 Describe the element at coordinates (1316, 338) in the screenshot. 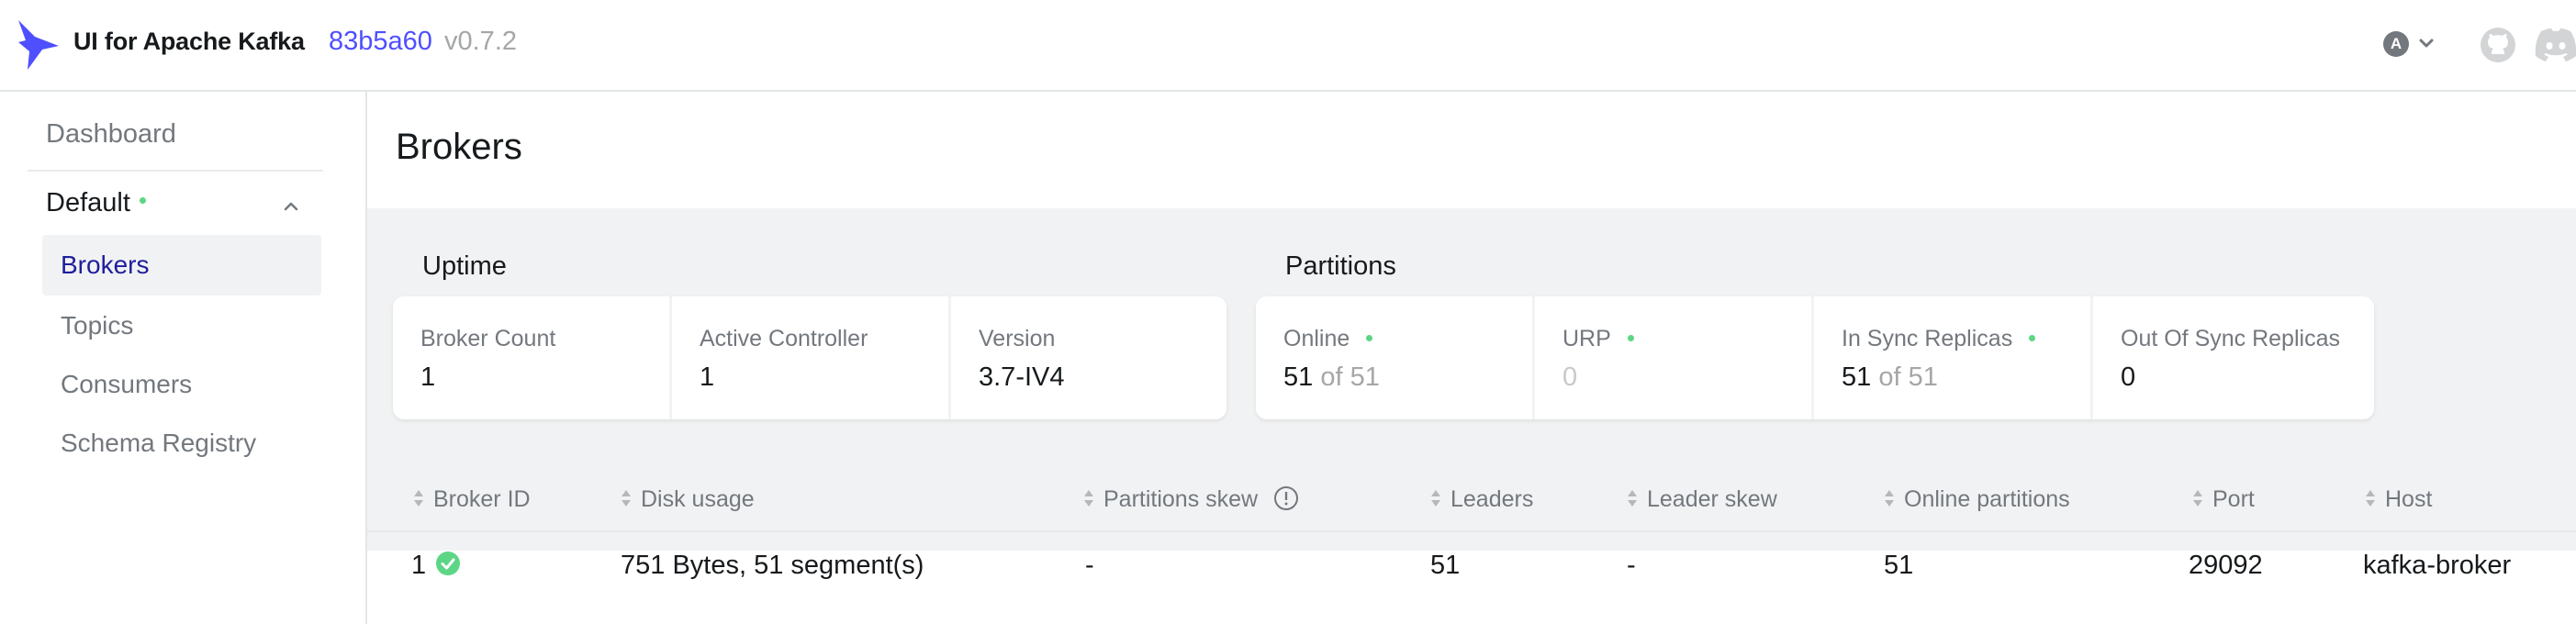

I see `online-label-text: Online` at that location.